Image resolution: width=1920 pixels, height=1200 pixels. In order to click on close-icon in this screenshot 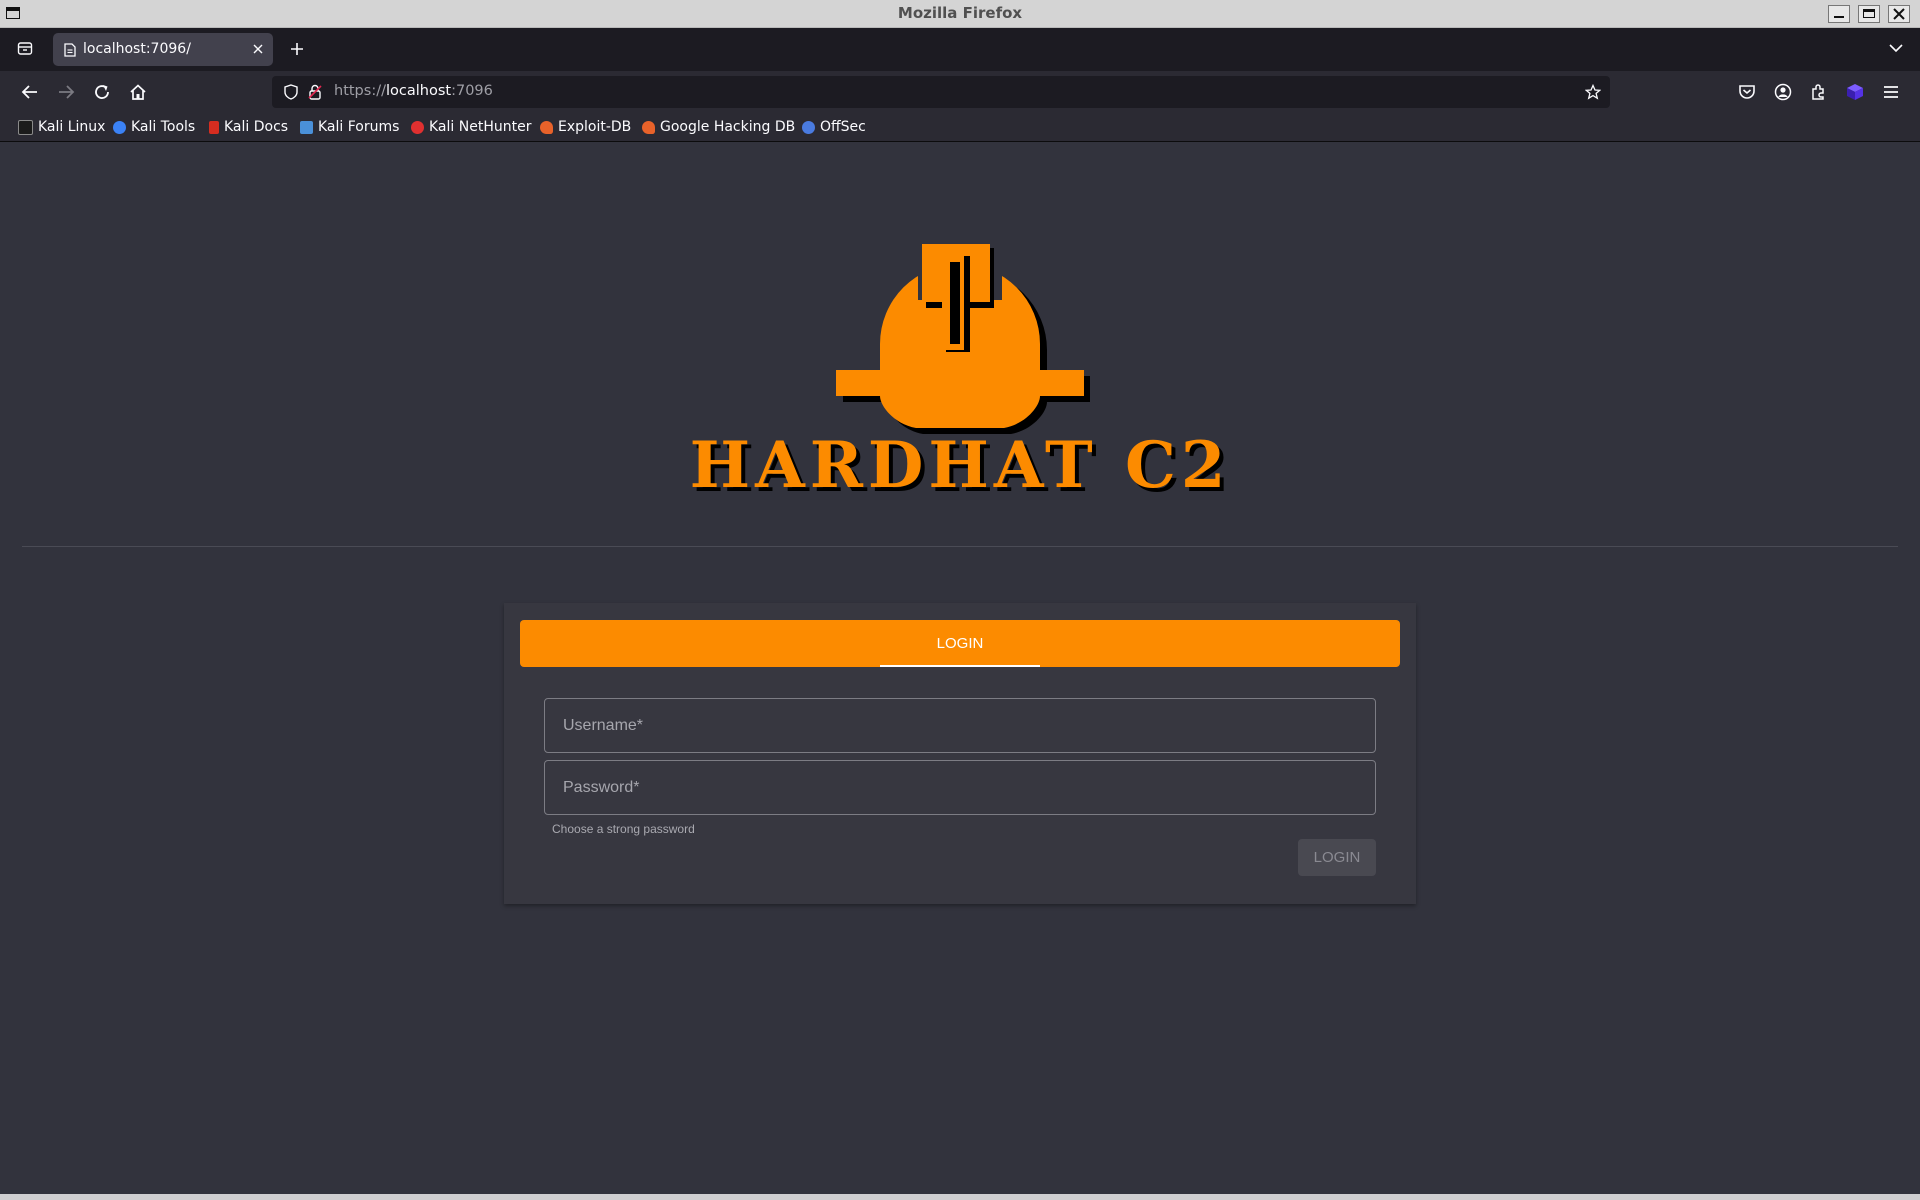, I will do `click(1899, 14)`.